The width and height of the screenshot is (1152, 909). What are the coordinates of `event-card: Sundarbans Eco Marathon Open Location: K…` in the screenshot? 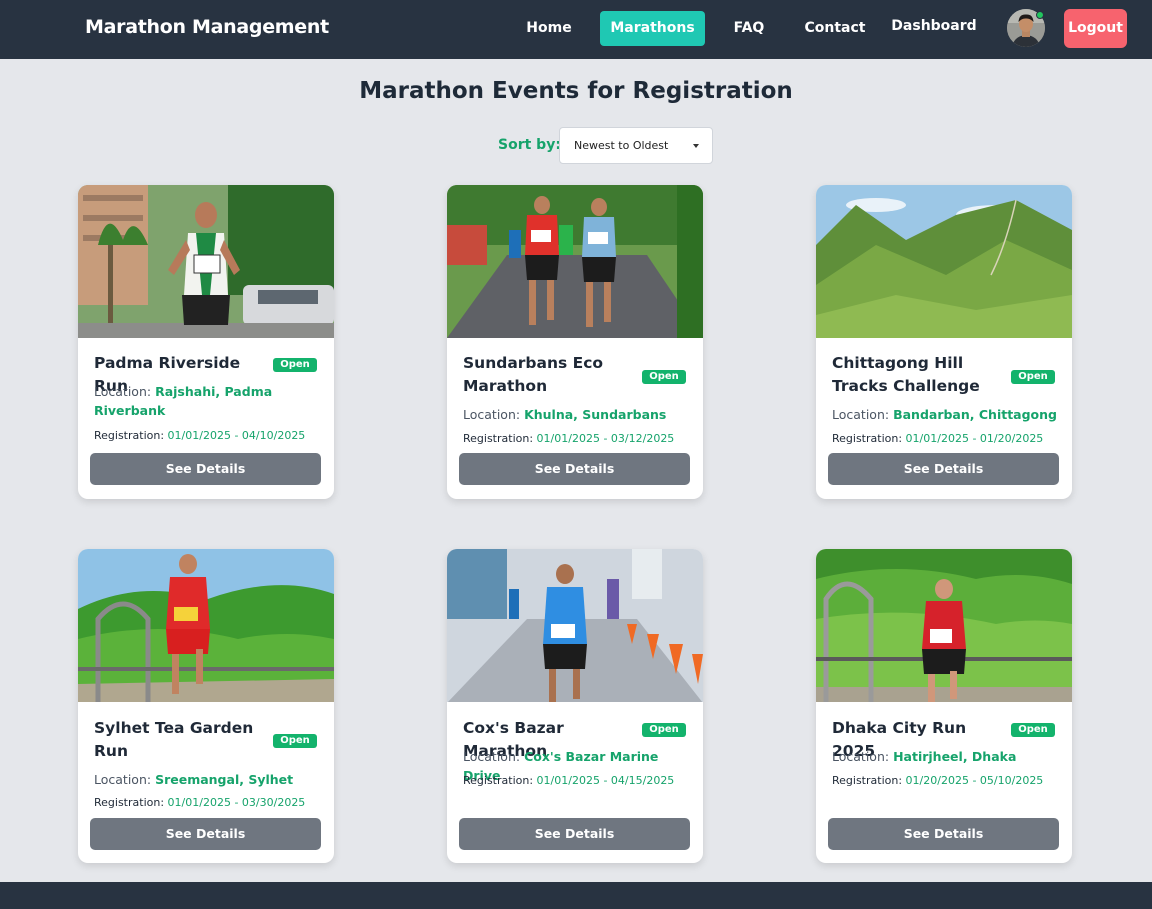 It's located at (575, 342).